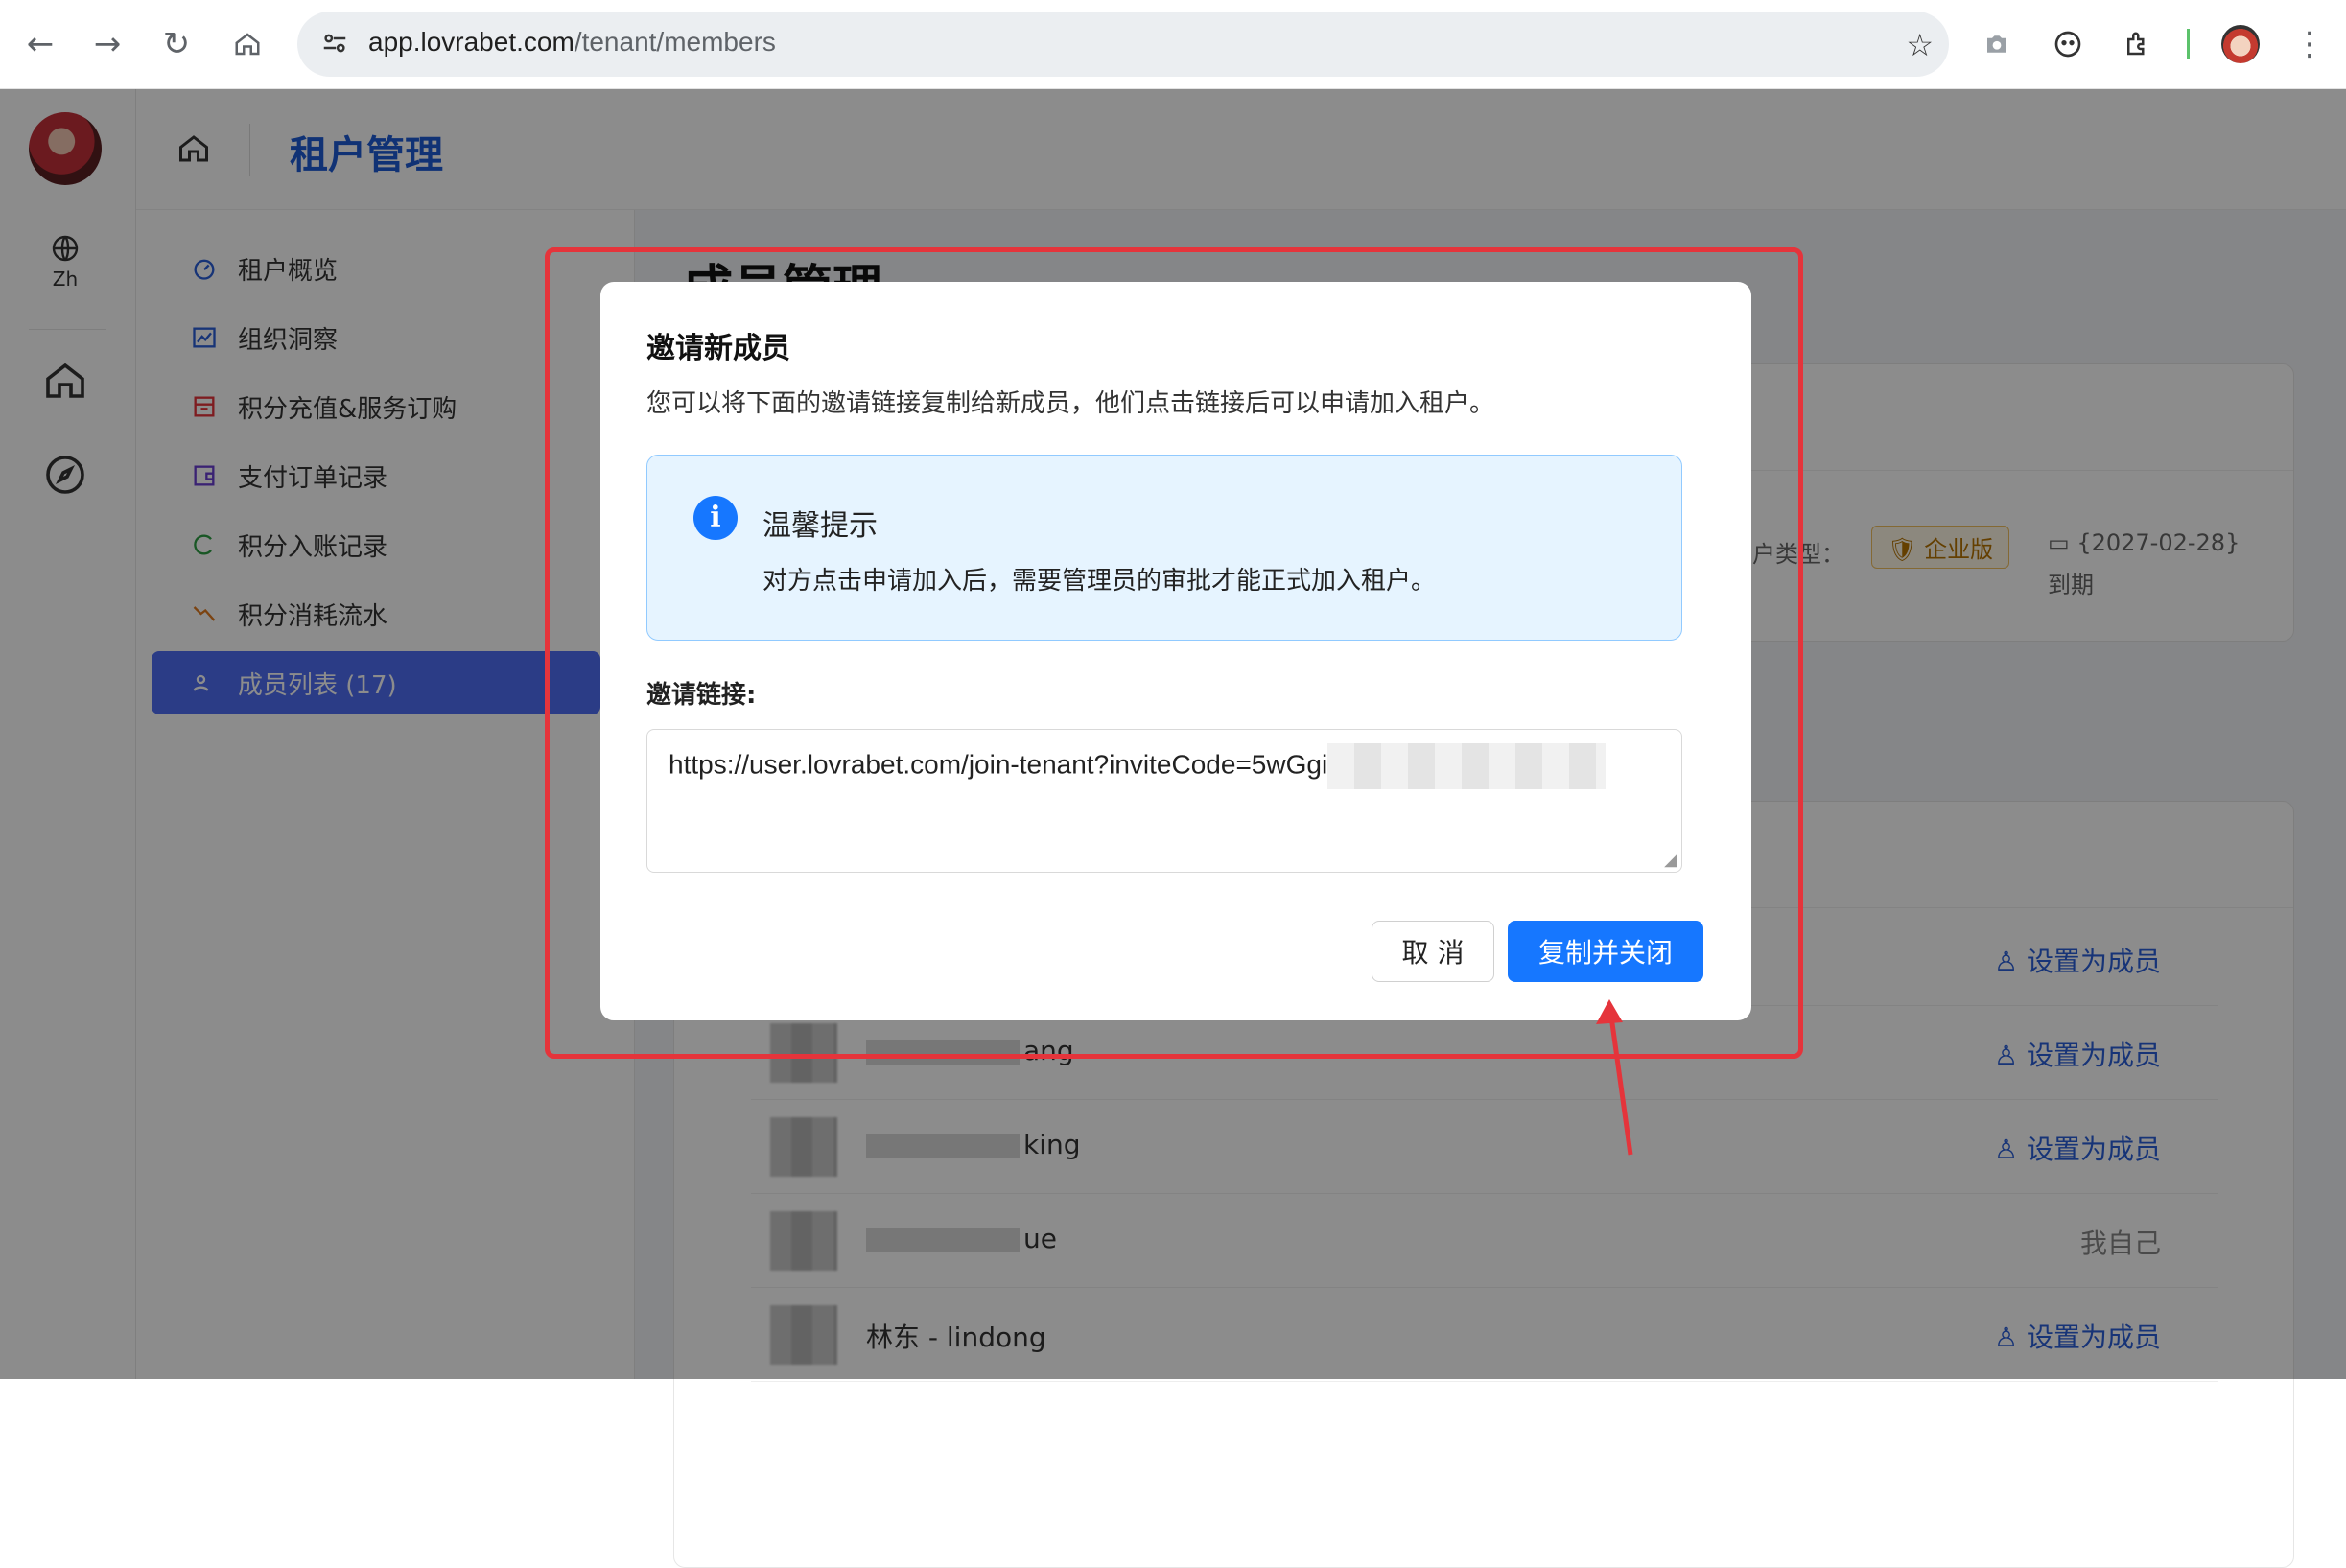 The image size is (2346, 1568). Describe the element at coordinates (1614, 1077) in the screenshot. I see `annotation-arrow-icon` at that location.